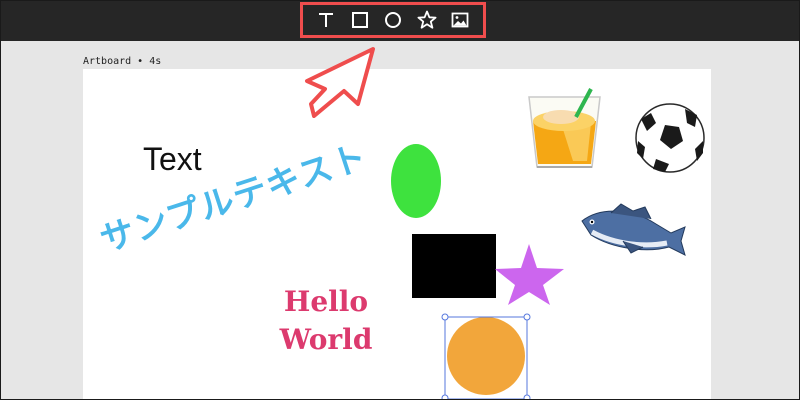  I want to click on orange-juice-image, so click(564, 128).